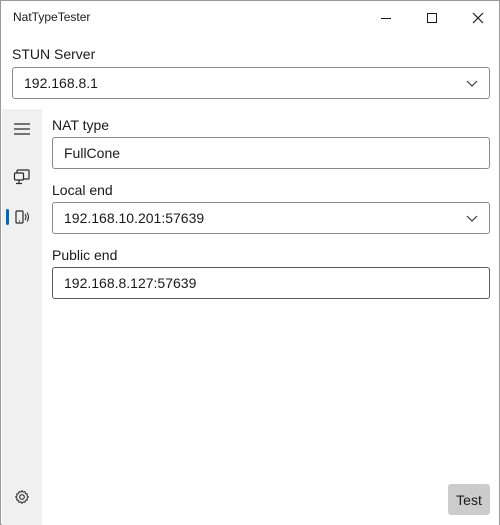 This screenshot has height=525, width=500. I want to click on nav-item-server, so click(22, 177).